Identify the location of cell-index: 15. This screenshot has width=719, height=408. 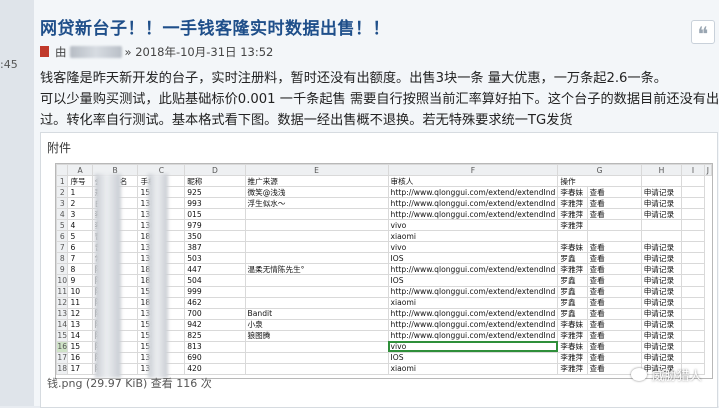
(80, 346).